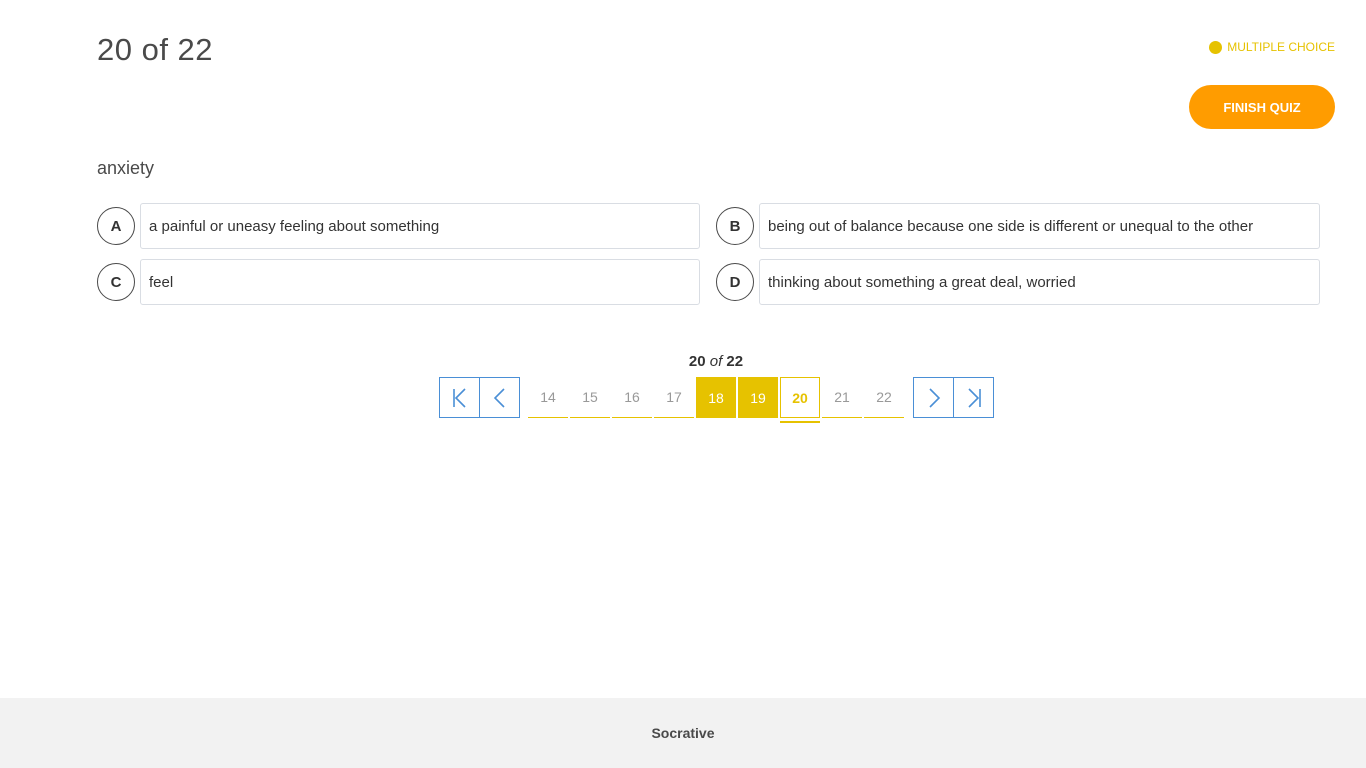  I want to click on page-number-18: 18, so click(716, 397).